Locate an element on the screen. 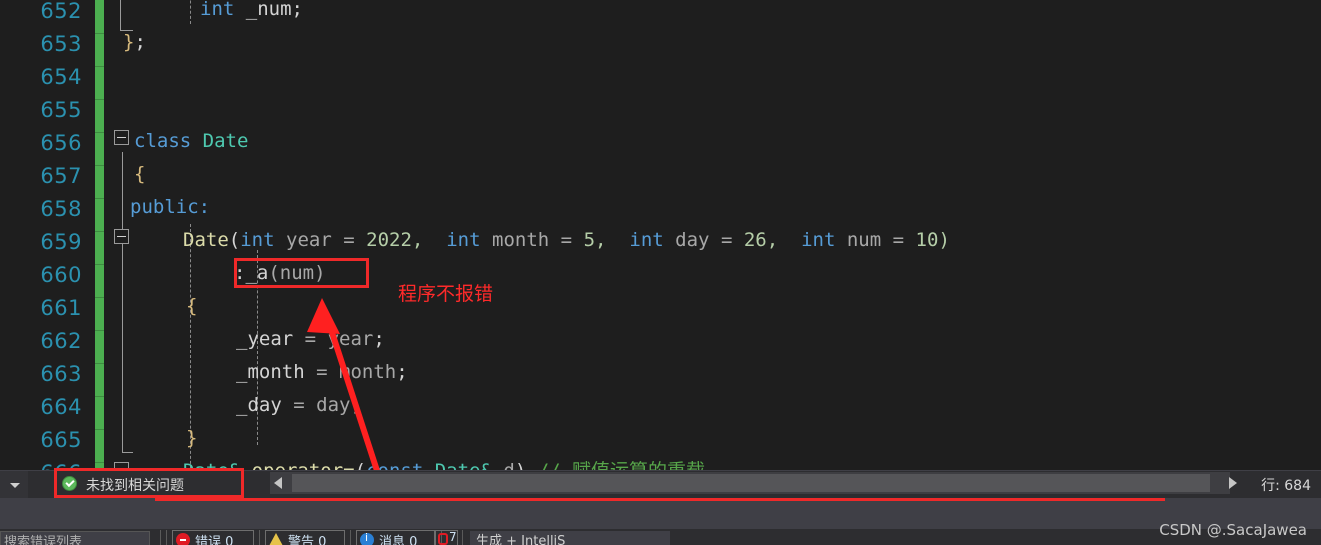  status-dropdown is located at coordinates (14, 484).